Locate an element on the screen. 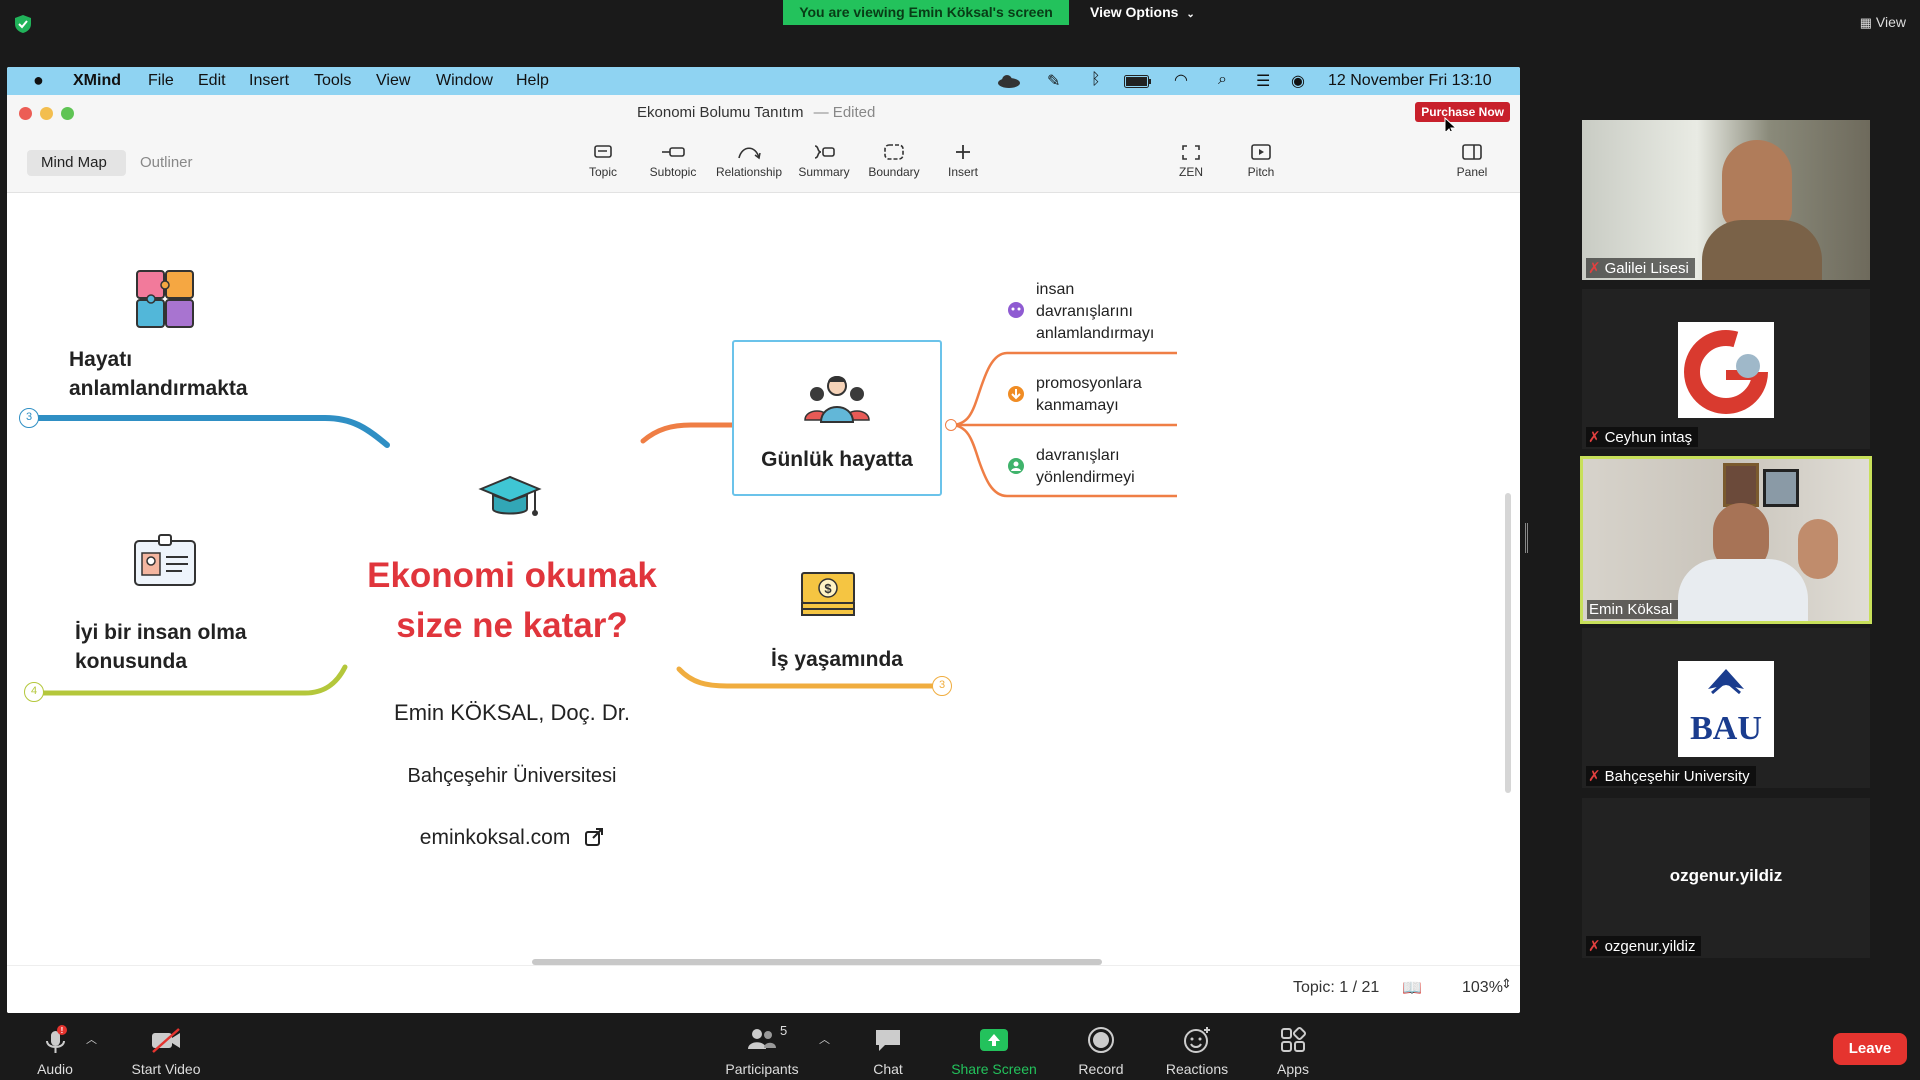 This screenshot has height=1080, width=1920. leave-meeting-button: Leave is located at coordinates (1870, 1049).